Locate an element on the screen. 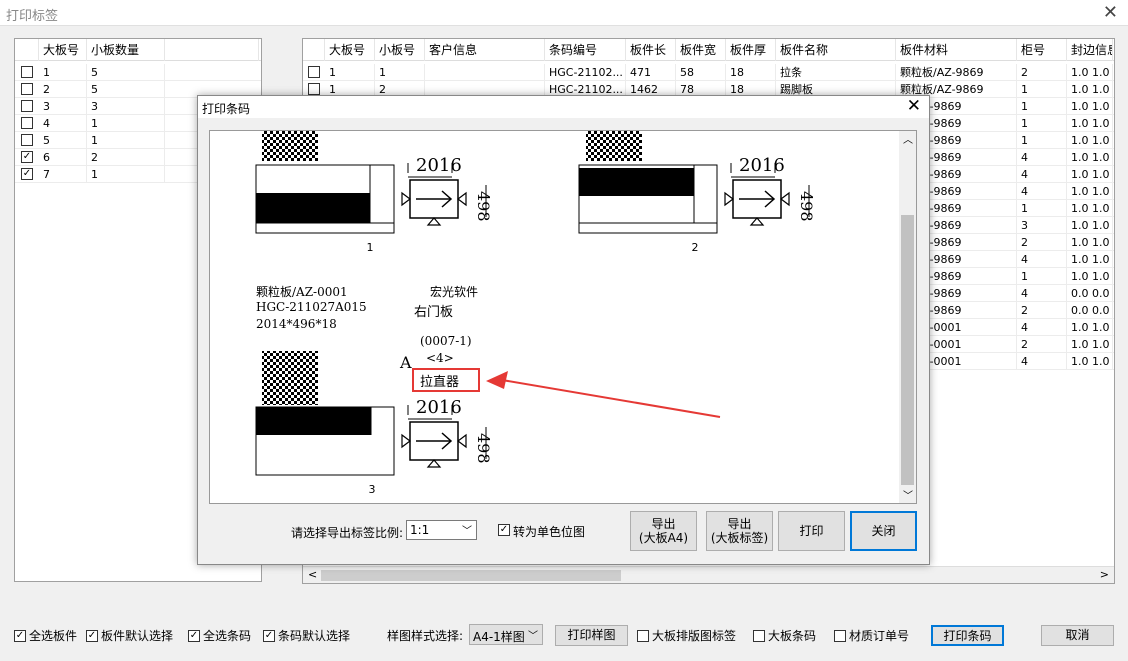 This screenshot has height=661, width=1128. select-all-codes-checkbox: ✓ is located at coordinates (194, 636).